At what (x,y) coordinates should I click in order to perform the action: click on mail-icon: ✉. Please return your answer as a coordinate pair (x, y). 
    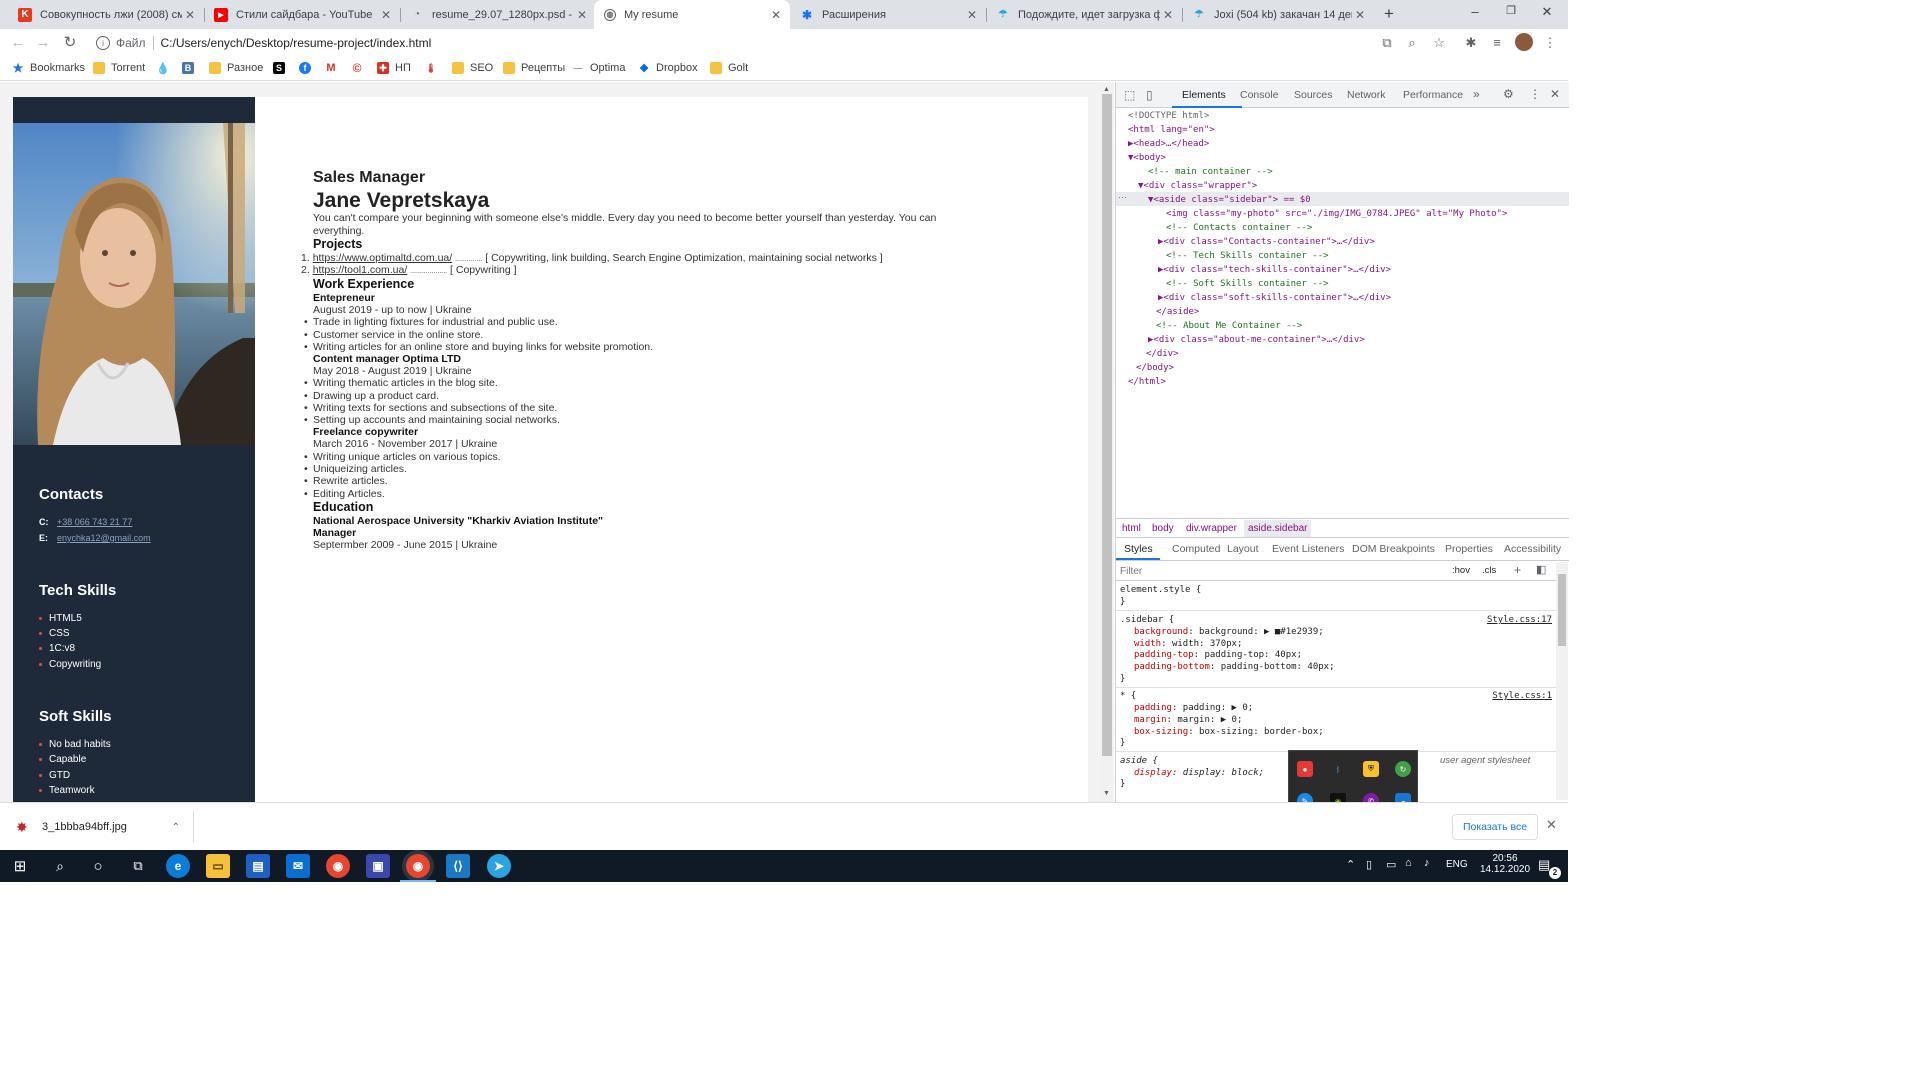
    Looking at the image, I should click on (298, 866).